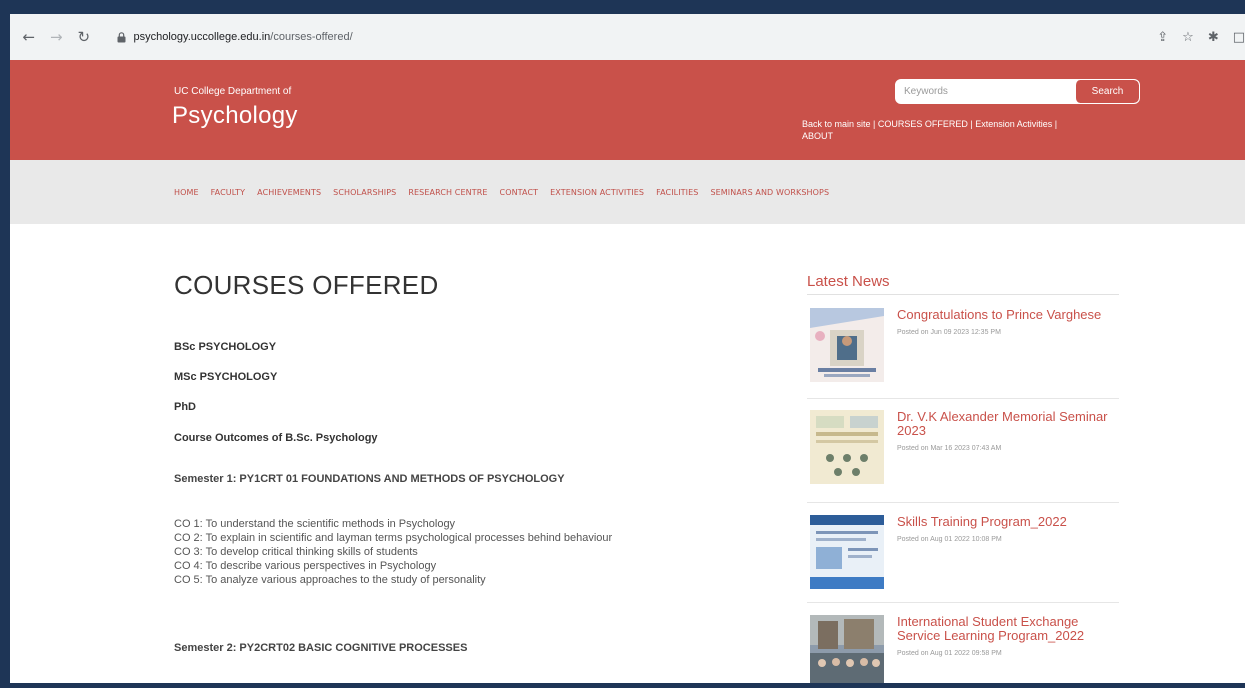 The image size is (1245, 688). I want to click on news-date: Posted on Aug 01 2022 09:58 PM, so click(949, 653).